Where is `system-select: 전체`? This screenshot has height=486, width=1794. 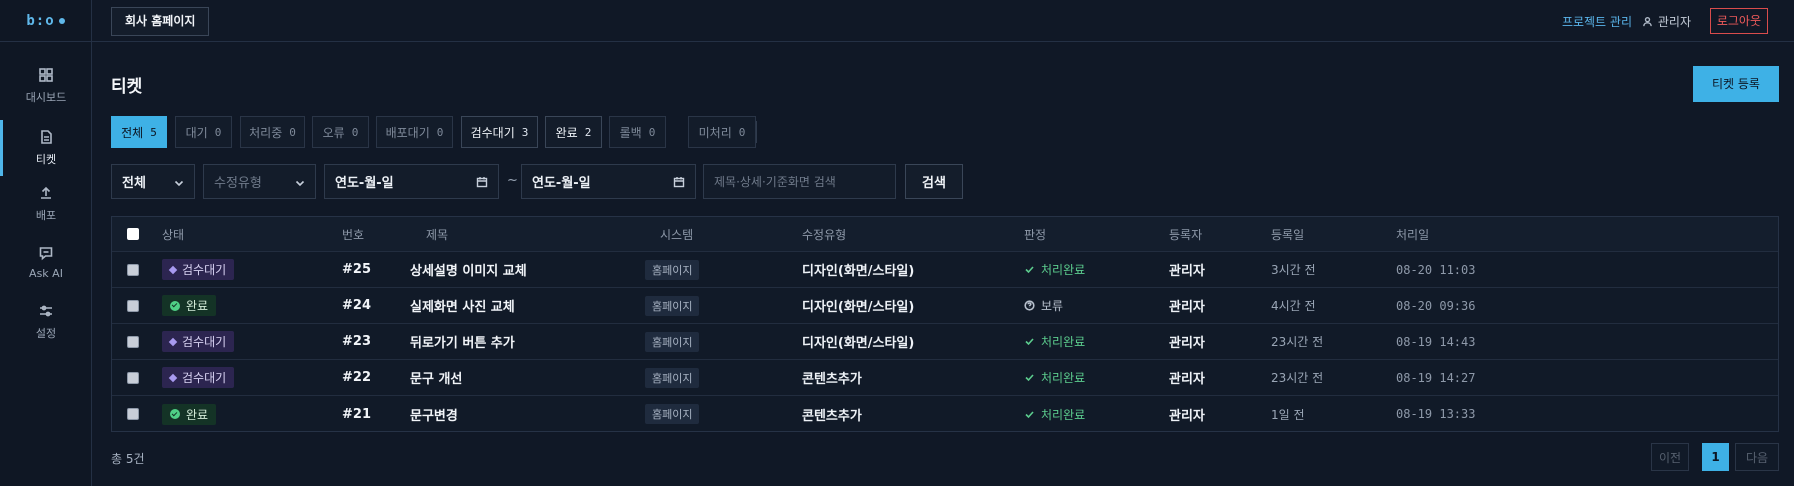 system-select: 전체 is located at coordinates (153, 181).